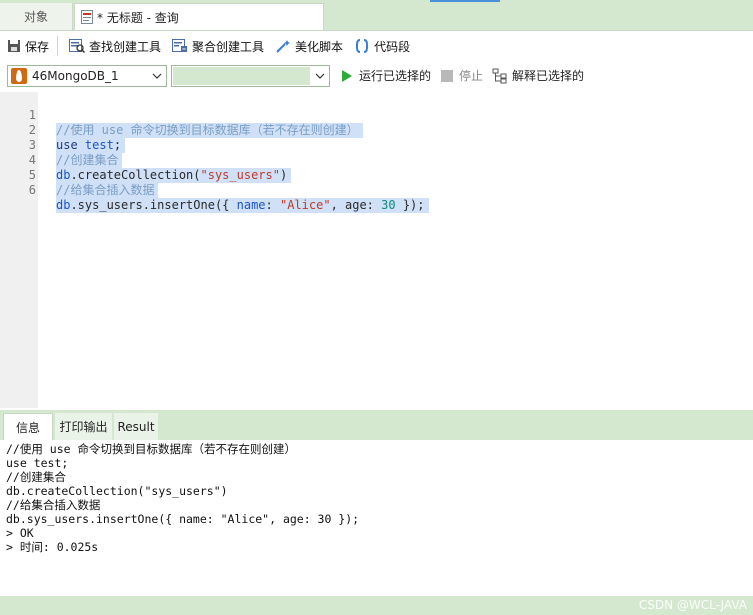 This screenshot has width=753, height=615. Describe the element at coordinates (388, 205) in the screenshot. I see `number-token: 30` at that location.